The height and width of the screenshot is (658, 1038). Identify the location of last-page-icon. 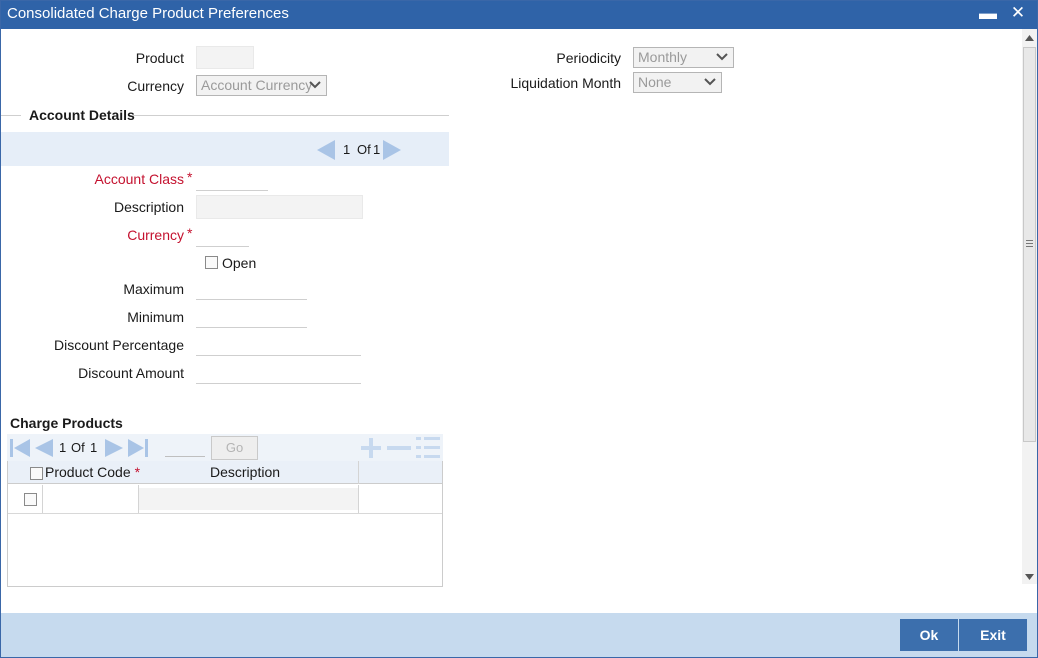
(138, 448).